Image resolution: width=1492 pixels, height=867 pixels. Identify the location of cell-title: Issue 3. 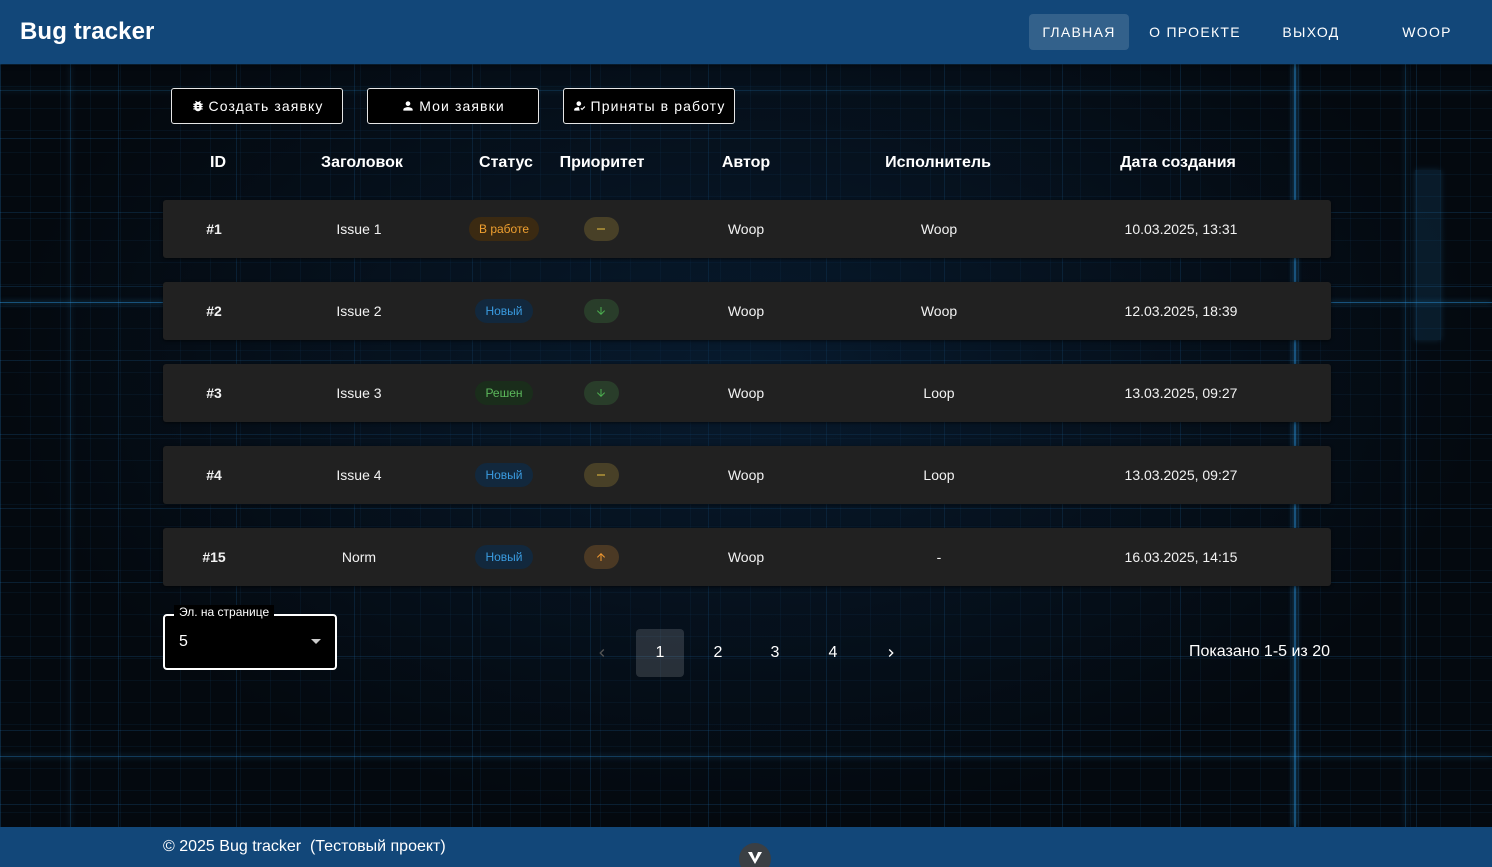
(359, 393).